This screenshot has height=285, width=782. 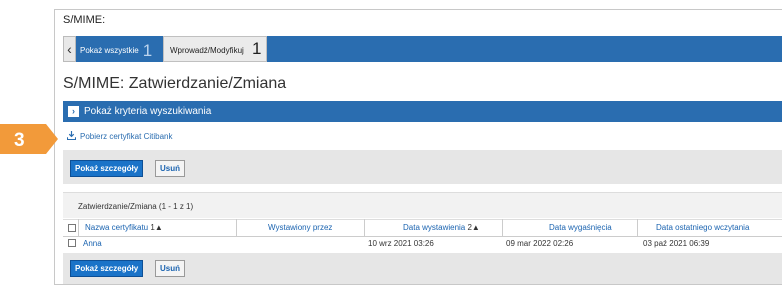 I want to click on callout-arrow-icon, so click(x=29, y=139).